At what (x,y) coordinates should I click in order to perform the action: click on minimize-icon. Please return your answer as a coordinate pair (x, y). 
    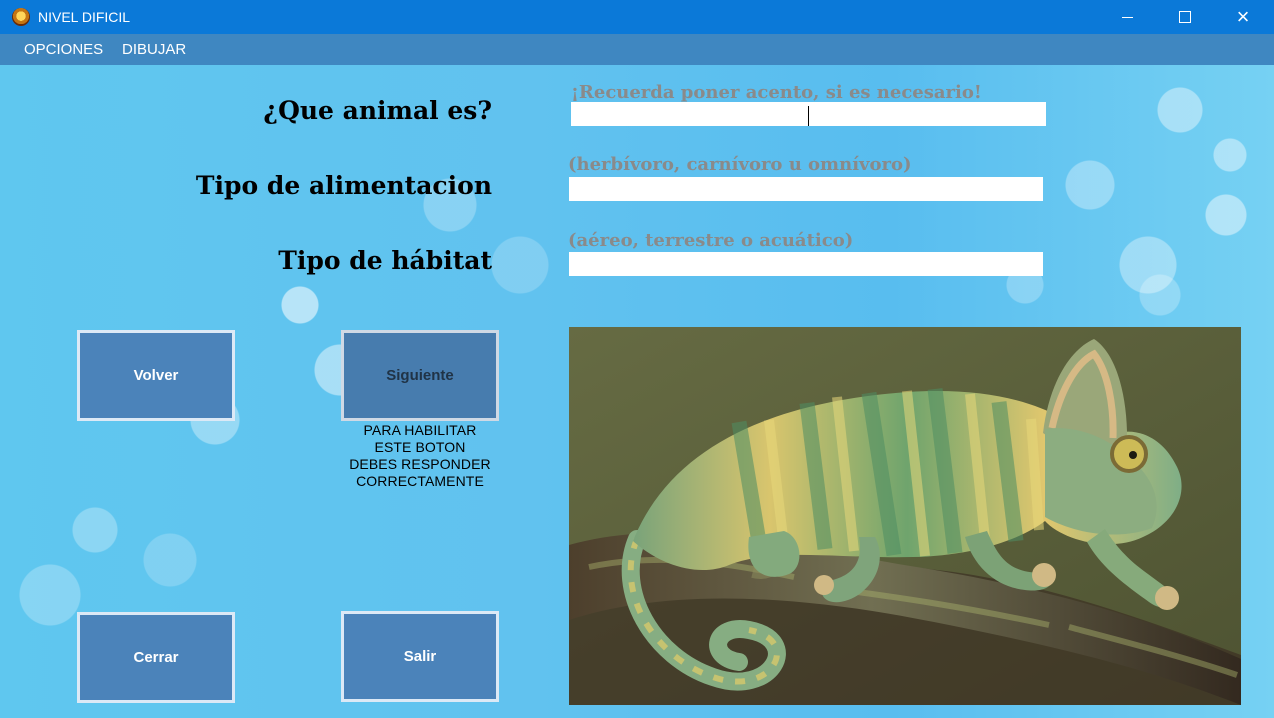
    Looking at the image, I should click on (1127, 17).